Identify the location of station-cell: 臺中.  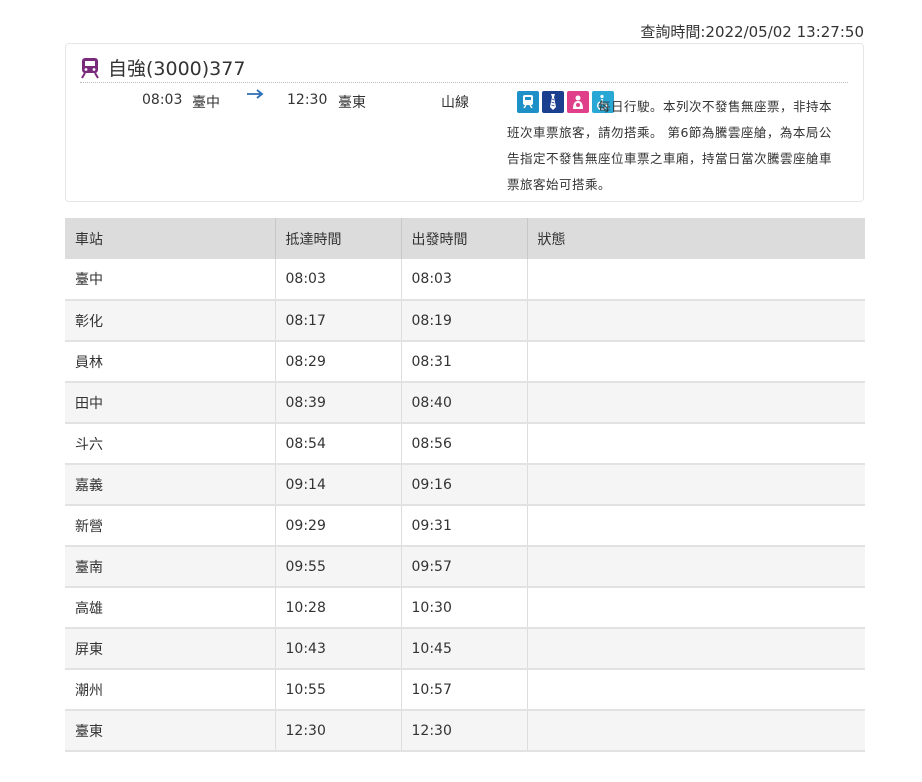
(170, 280).